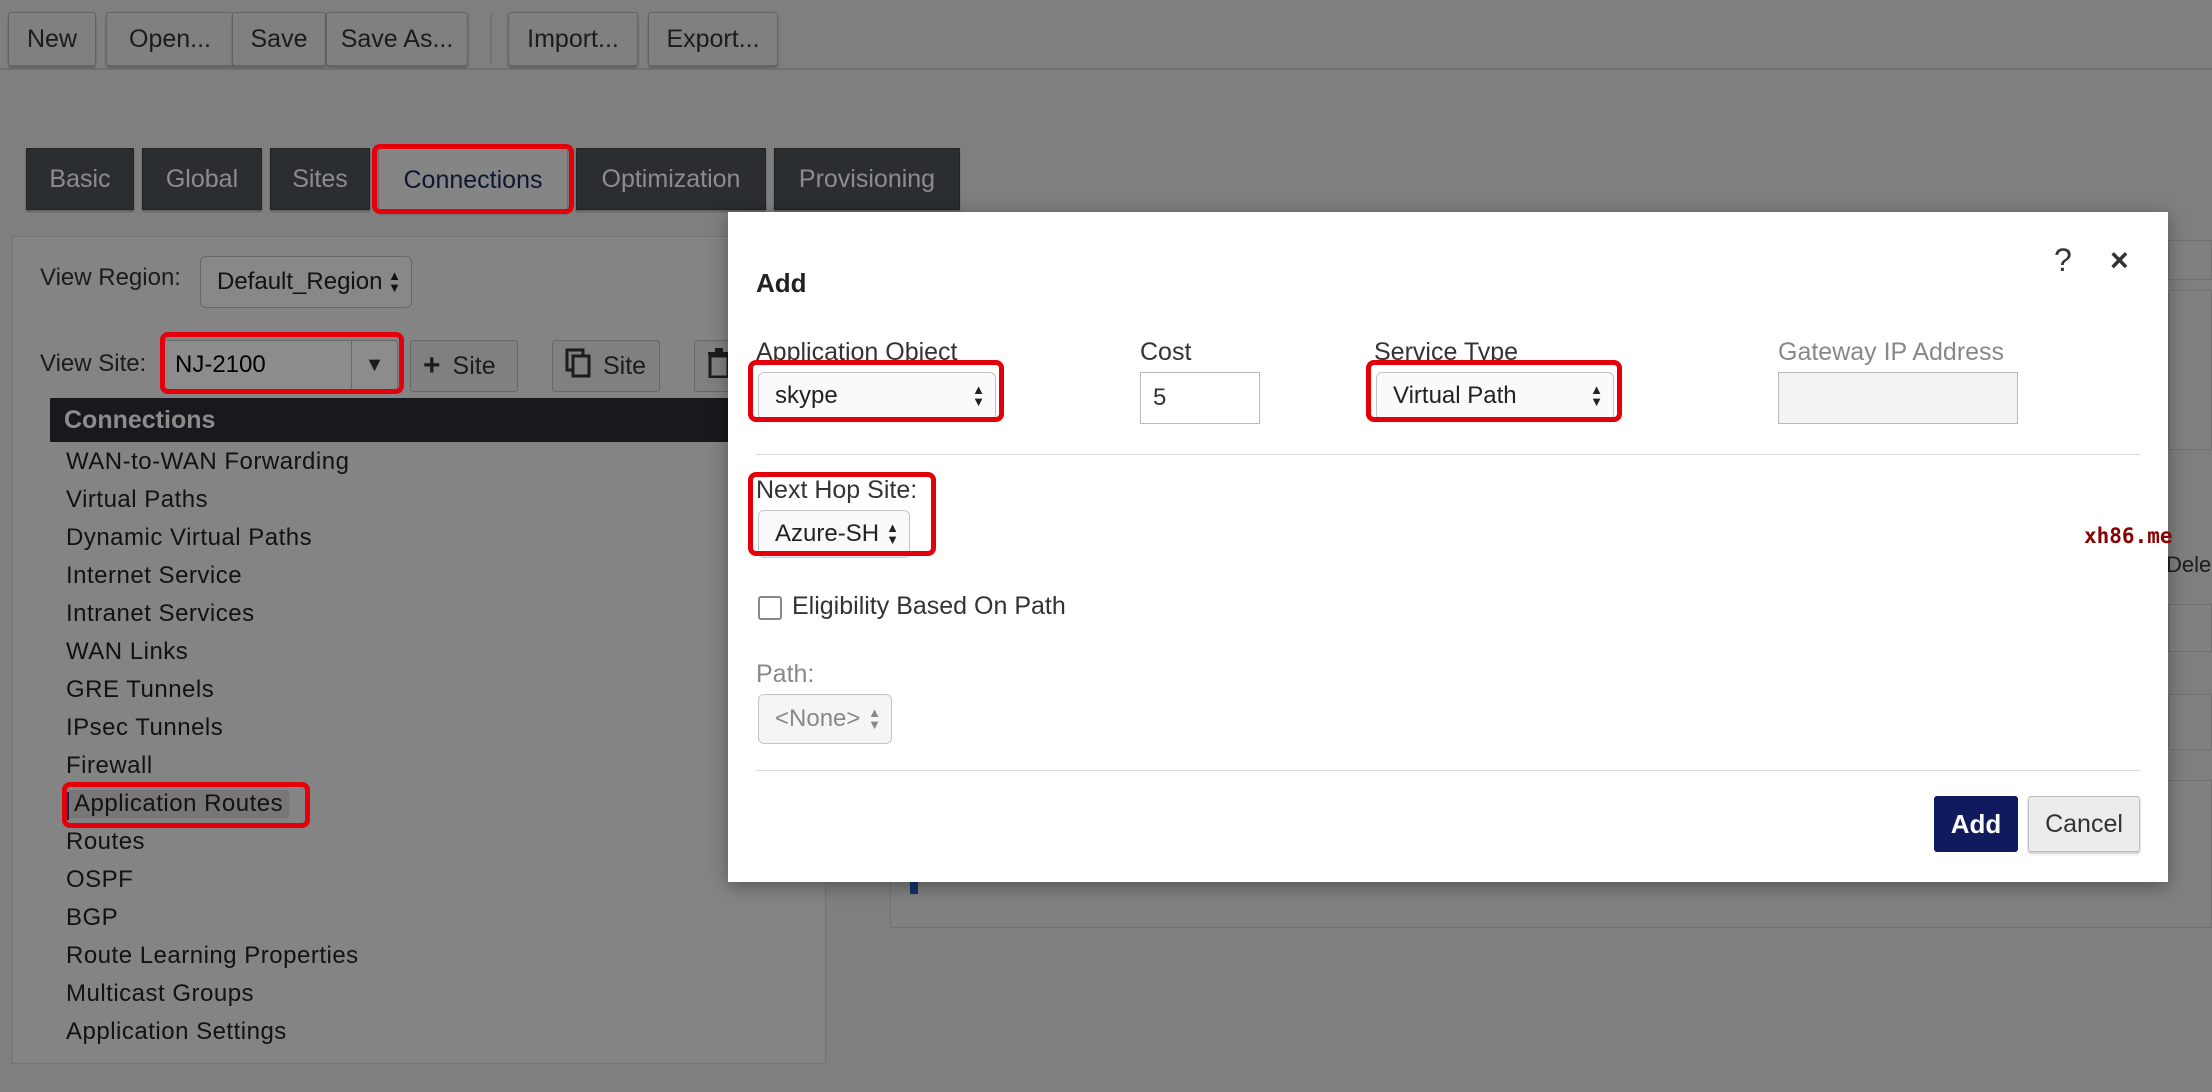 The image size is (2212, 1092). Describe the element at coordinates (1200, 398) in the screenshot. I see `cost-input: 5` at that location.